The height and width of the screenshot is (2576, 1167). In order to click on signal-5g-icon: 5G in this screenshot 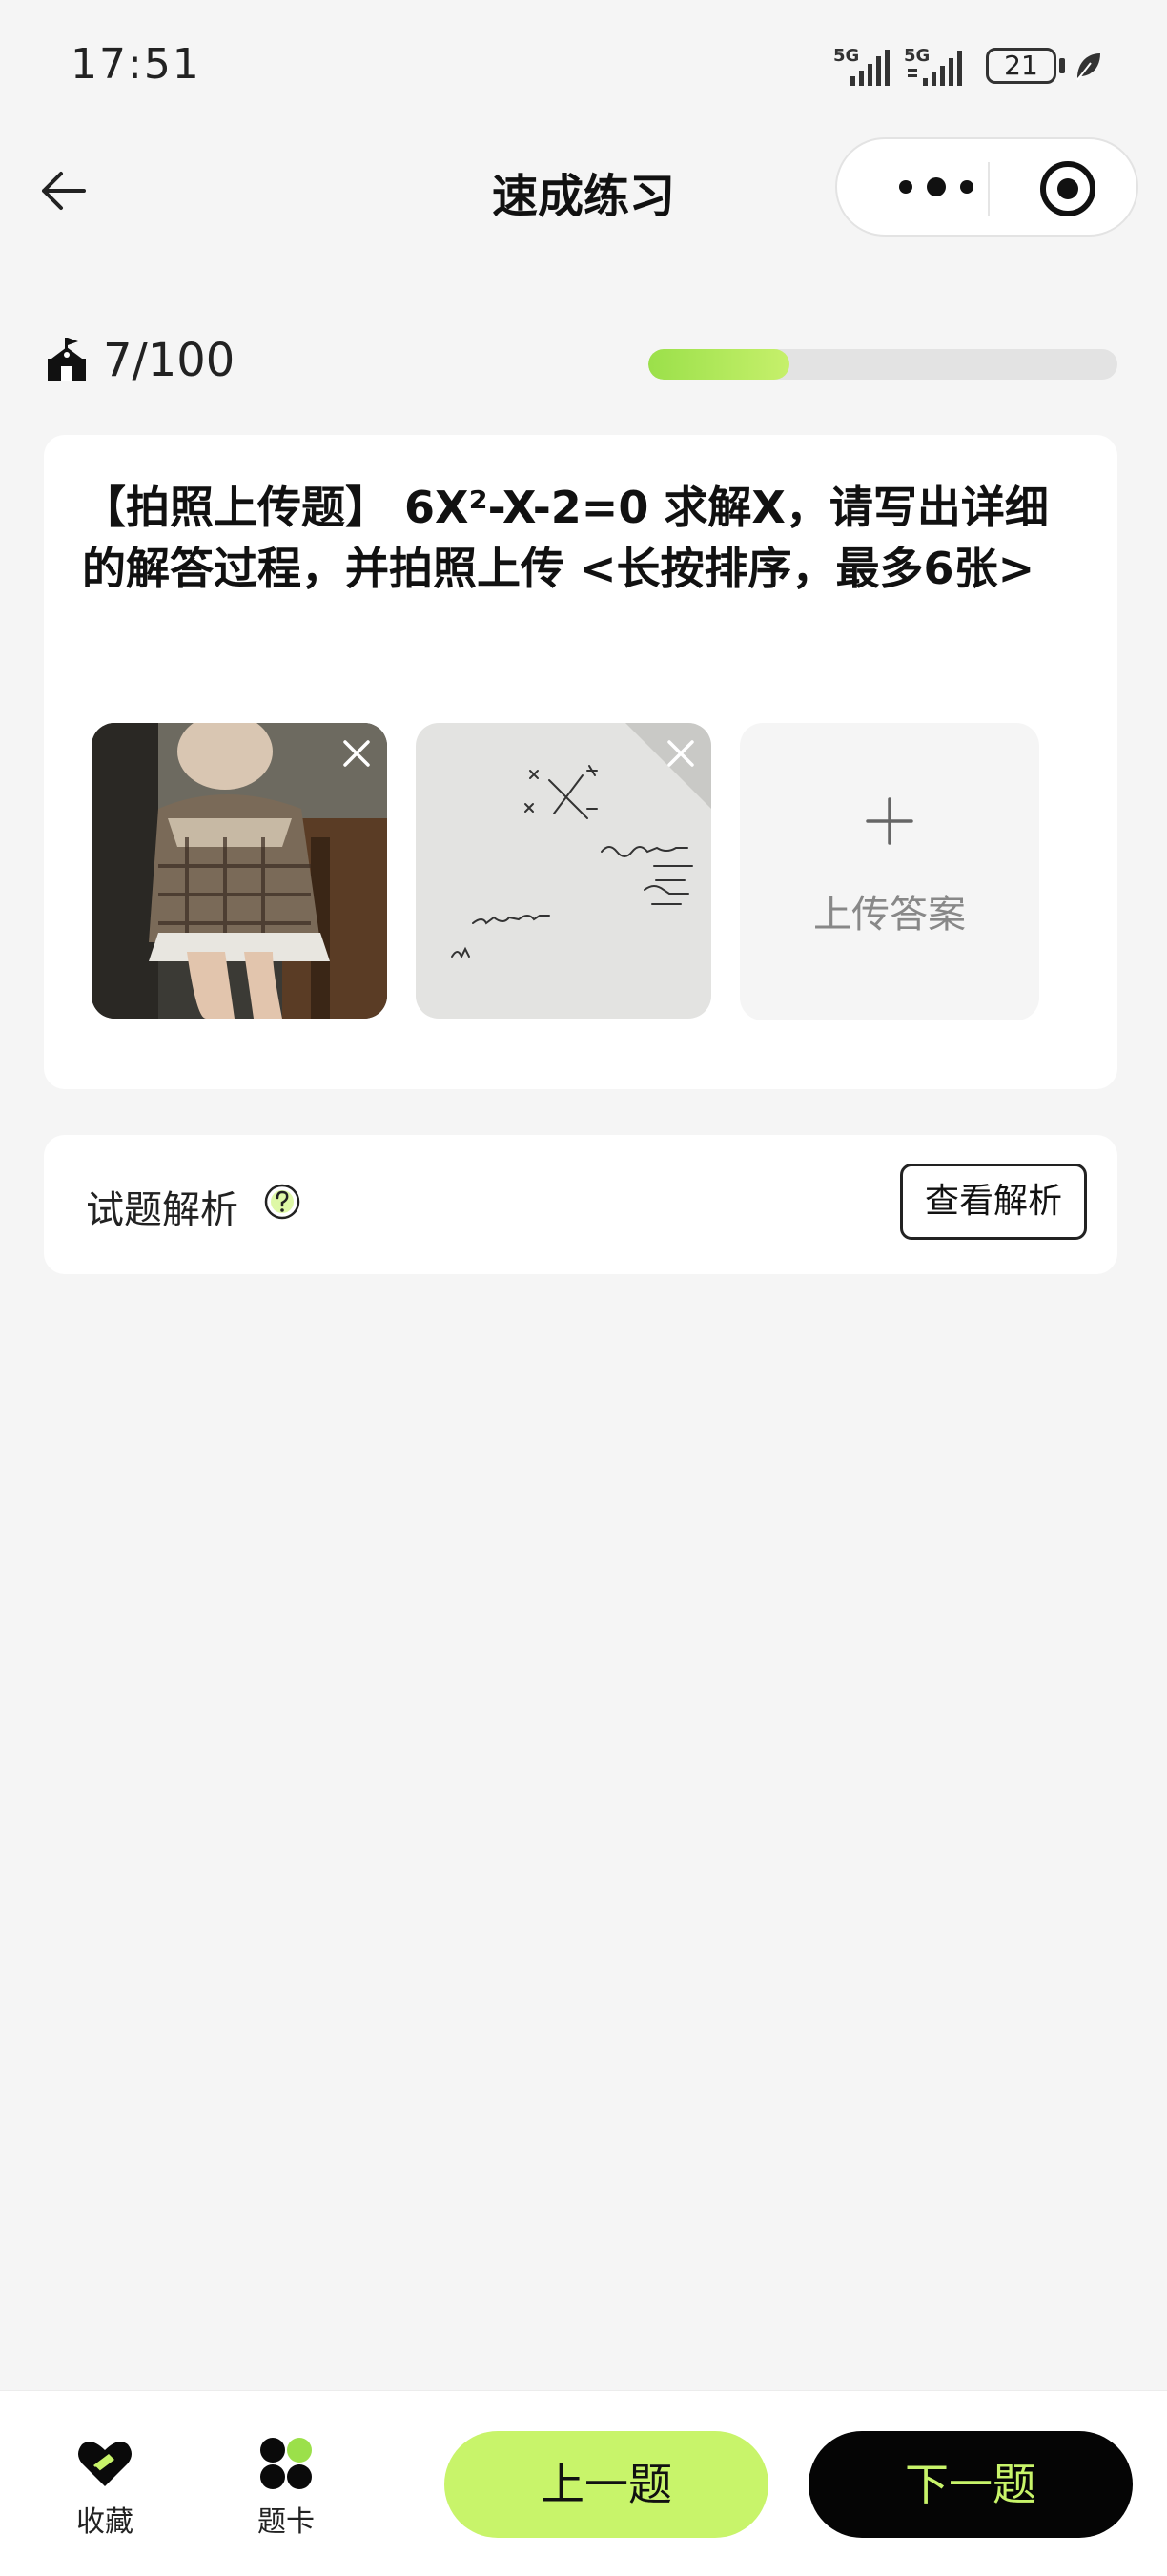, I will do `click(861, 66)`.